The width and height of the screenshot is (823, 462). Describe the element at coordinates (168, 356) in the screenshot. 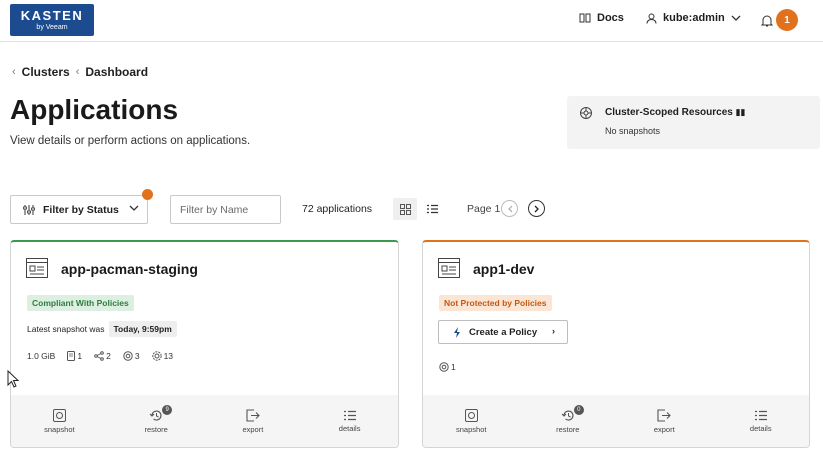

I see `stat-resources-value: 13` at that location.